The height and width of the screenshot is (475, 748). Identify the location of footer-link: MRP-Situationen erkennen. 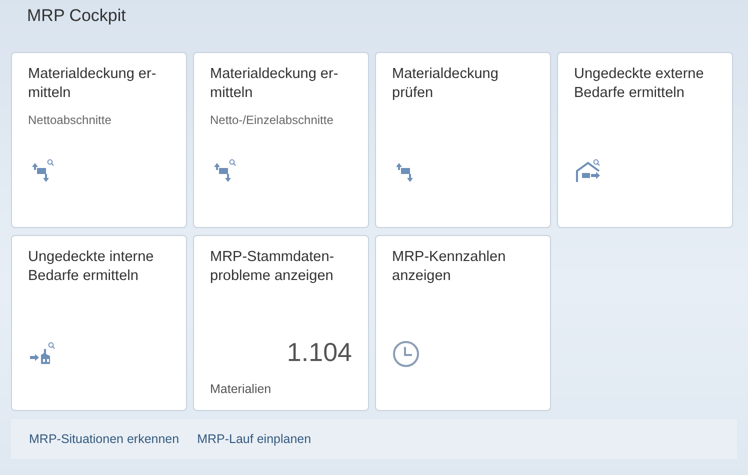
(104, 439).